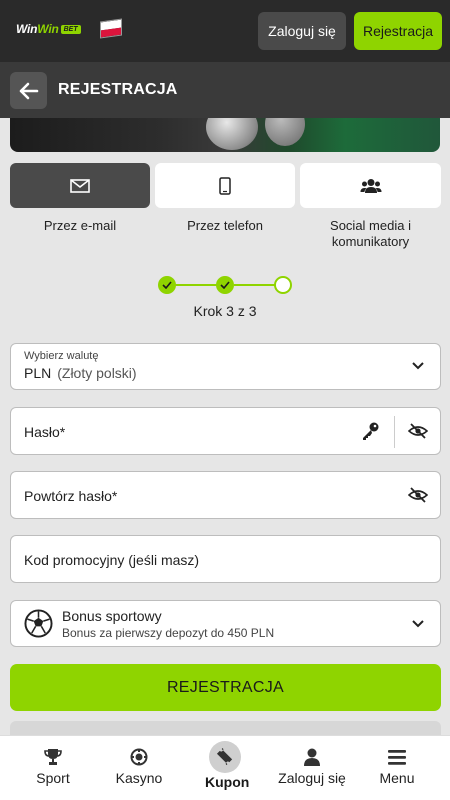  What do you see at coordinates (97, 373) in the screenshot?
I see `currency-name: (Złoty polski)` at bounding box center [97, 373].